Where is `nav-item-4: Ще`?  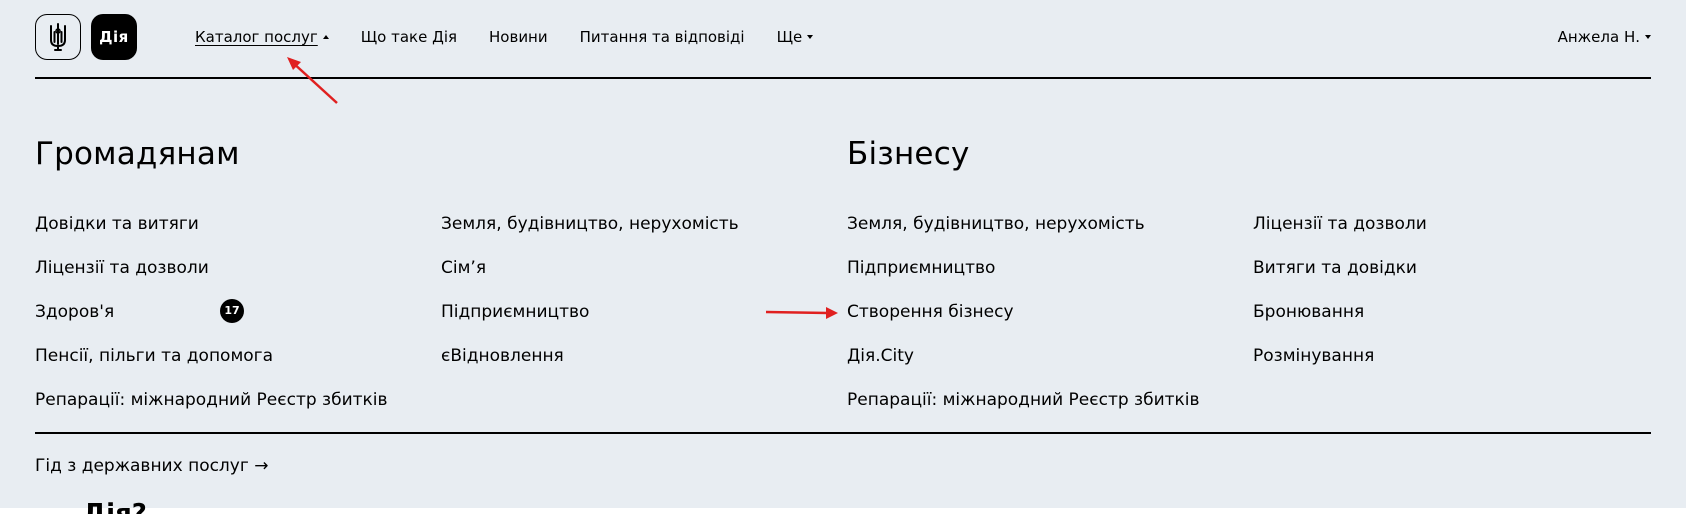 nav-item-4: Ще is located at coordinates (795, 37).